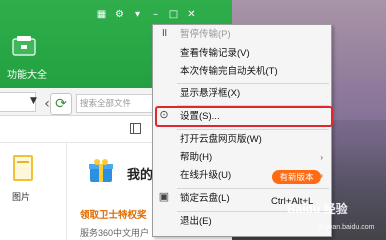 The width and height of the screenshot is (386, 240). Describe the element at coordinates (164, 197) in the screenshot. I see `lock-icon: ▣` at that location.